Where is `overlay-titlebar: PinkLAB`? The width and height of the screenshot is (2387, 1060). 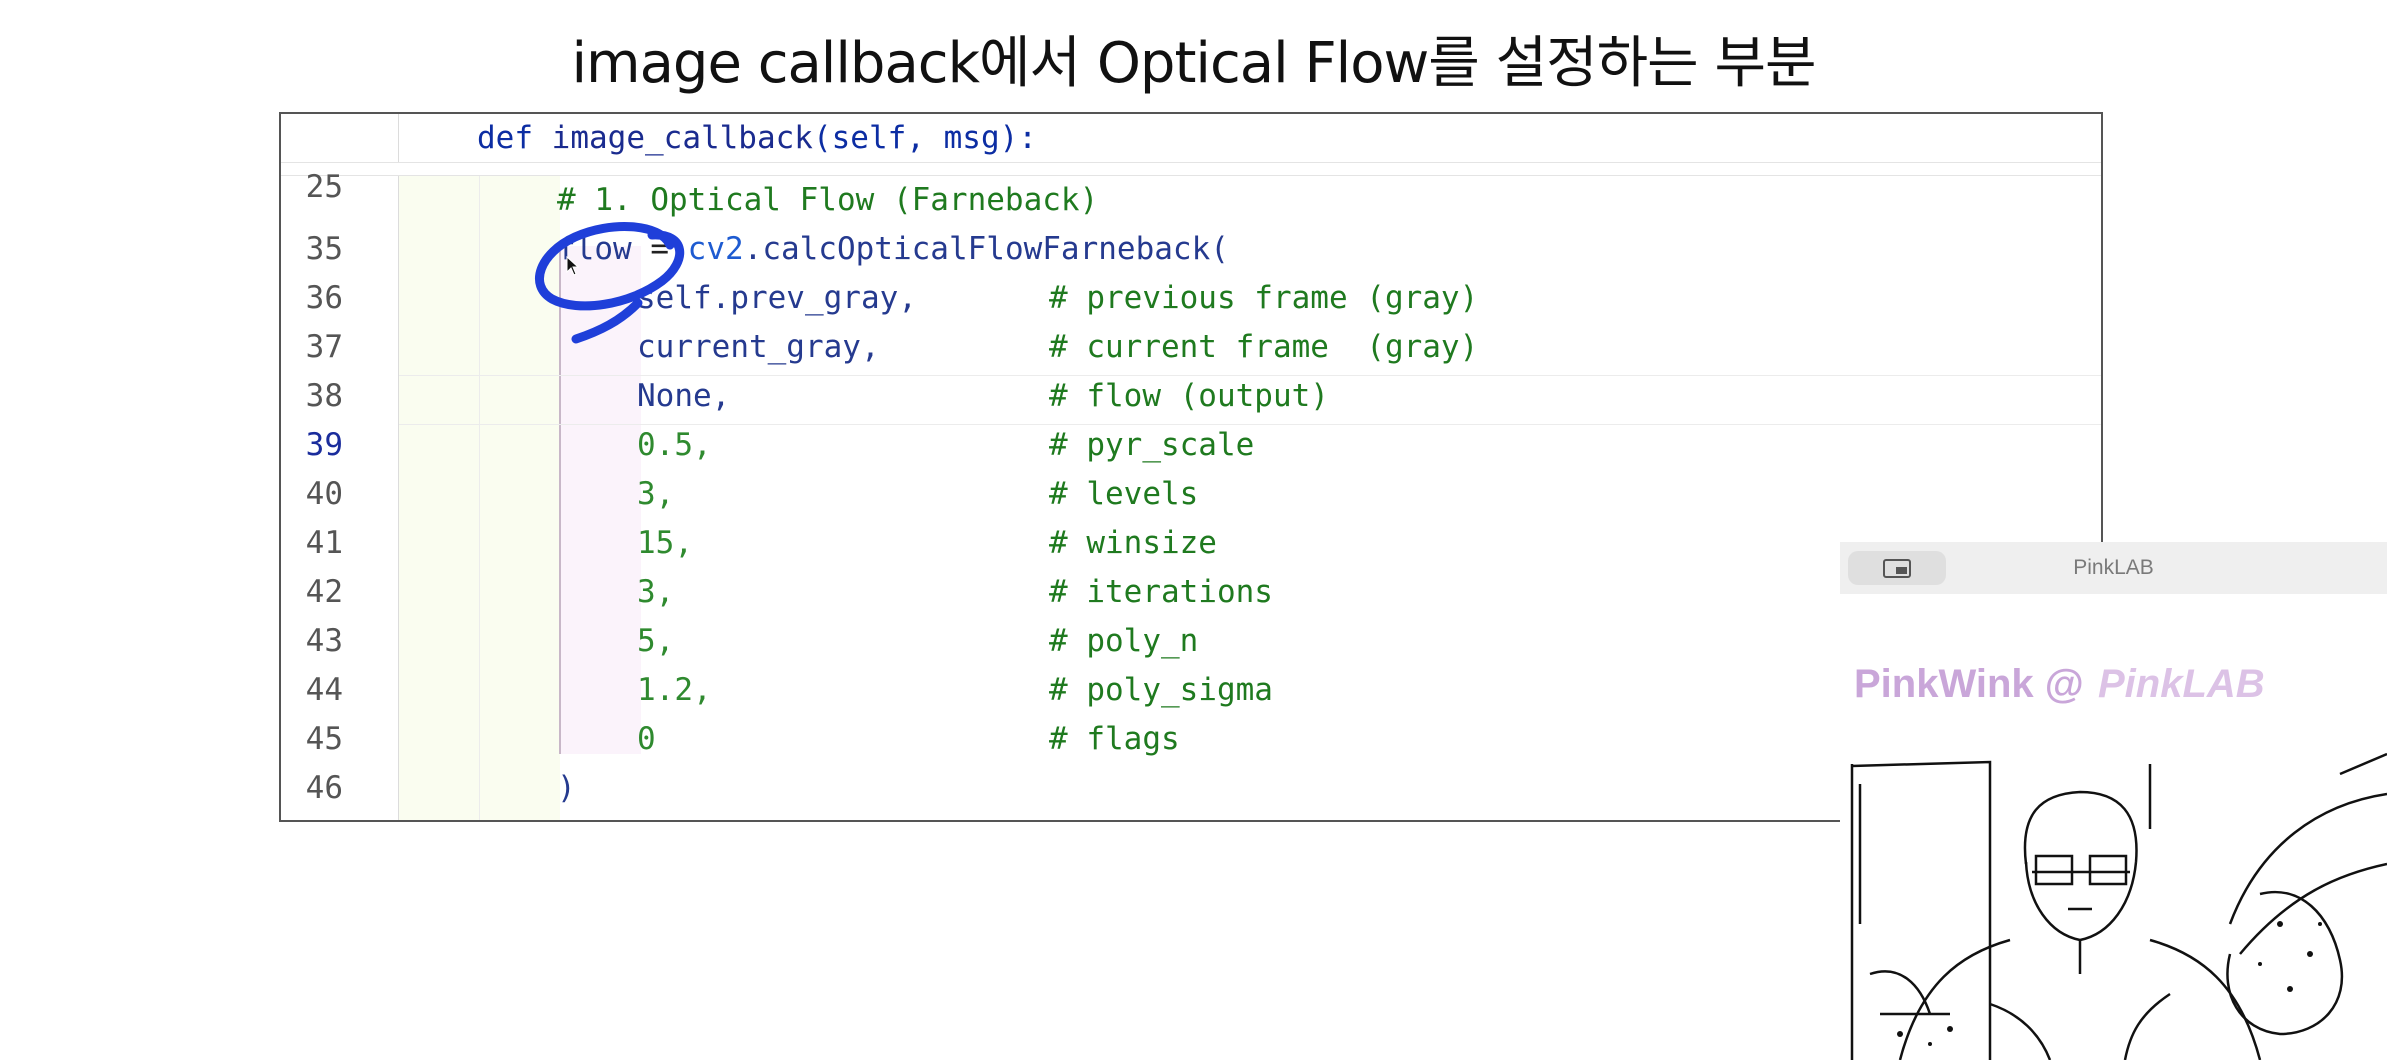
overlay-titlebar: PinkLAB is located at coordinates (2113, 568).